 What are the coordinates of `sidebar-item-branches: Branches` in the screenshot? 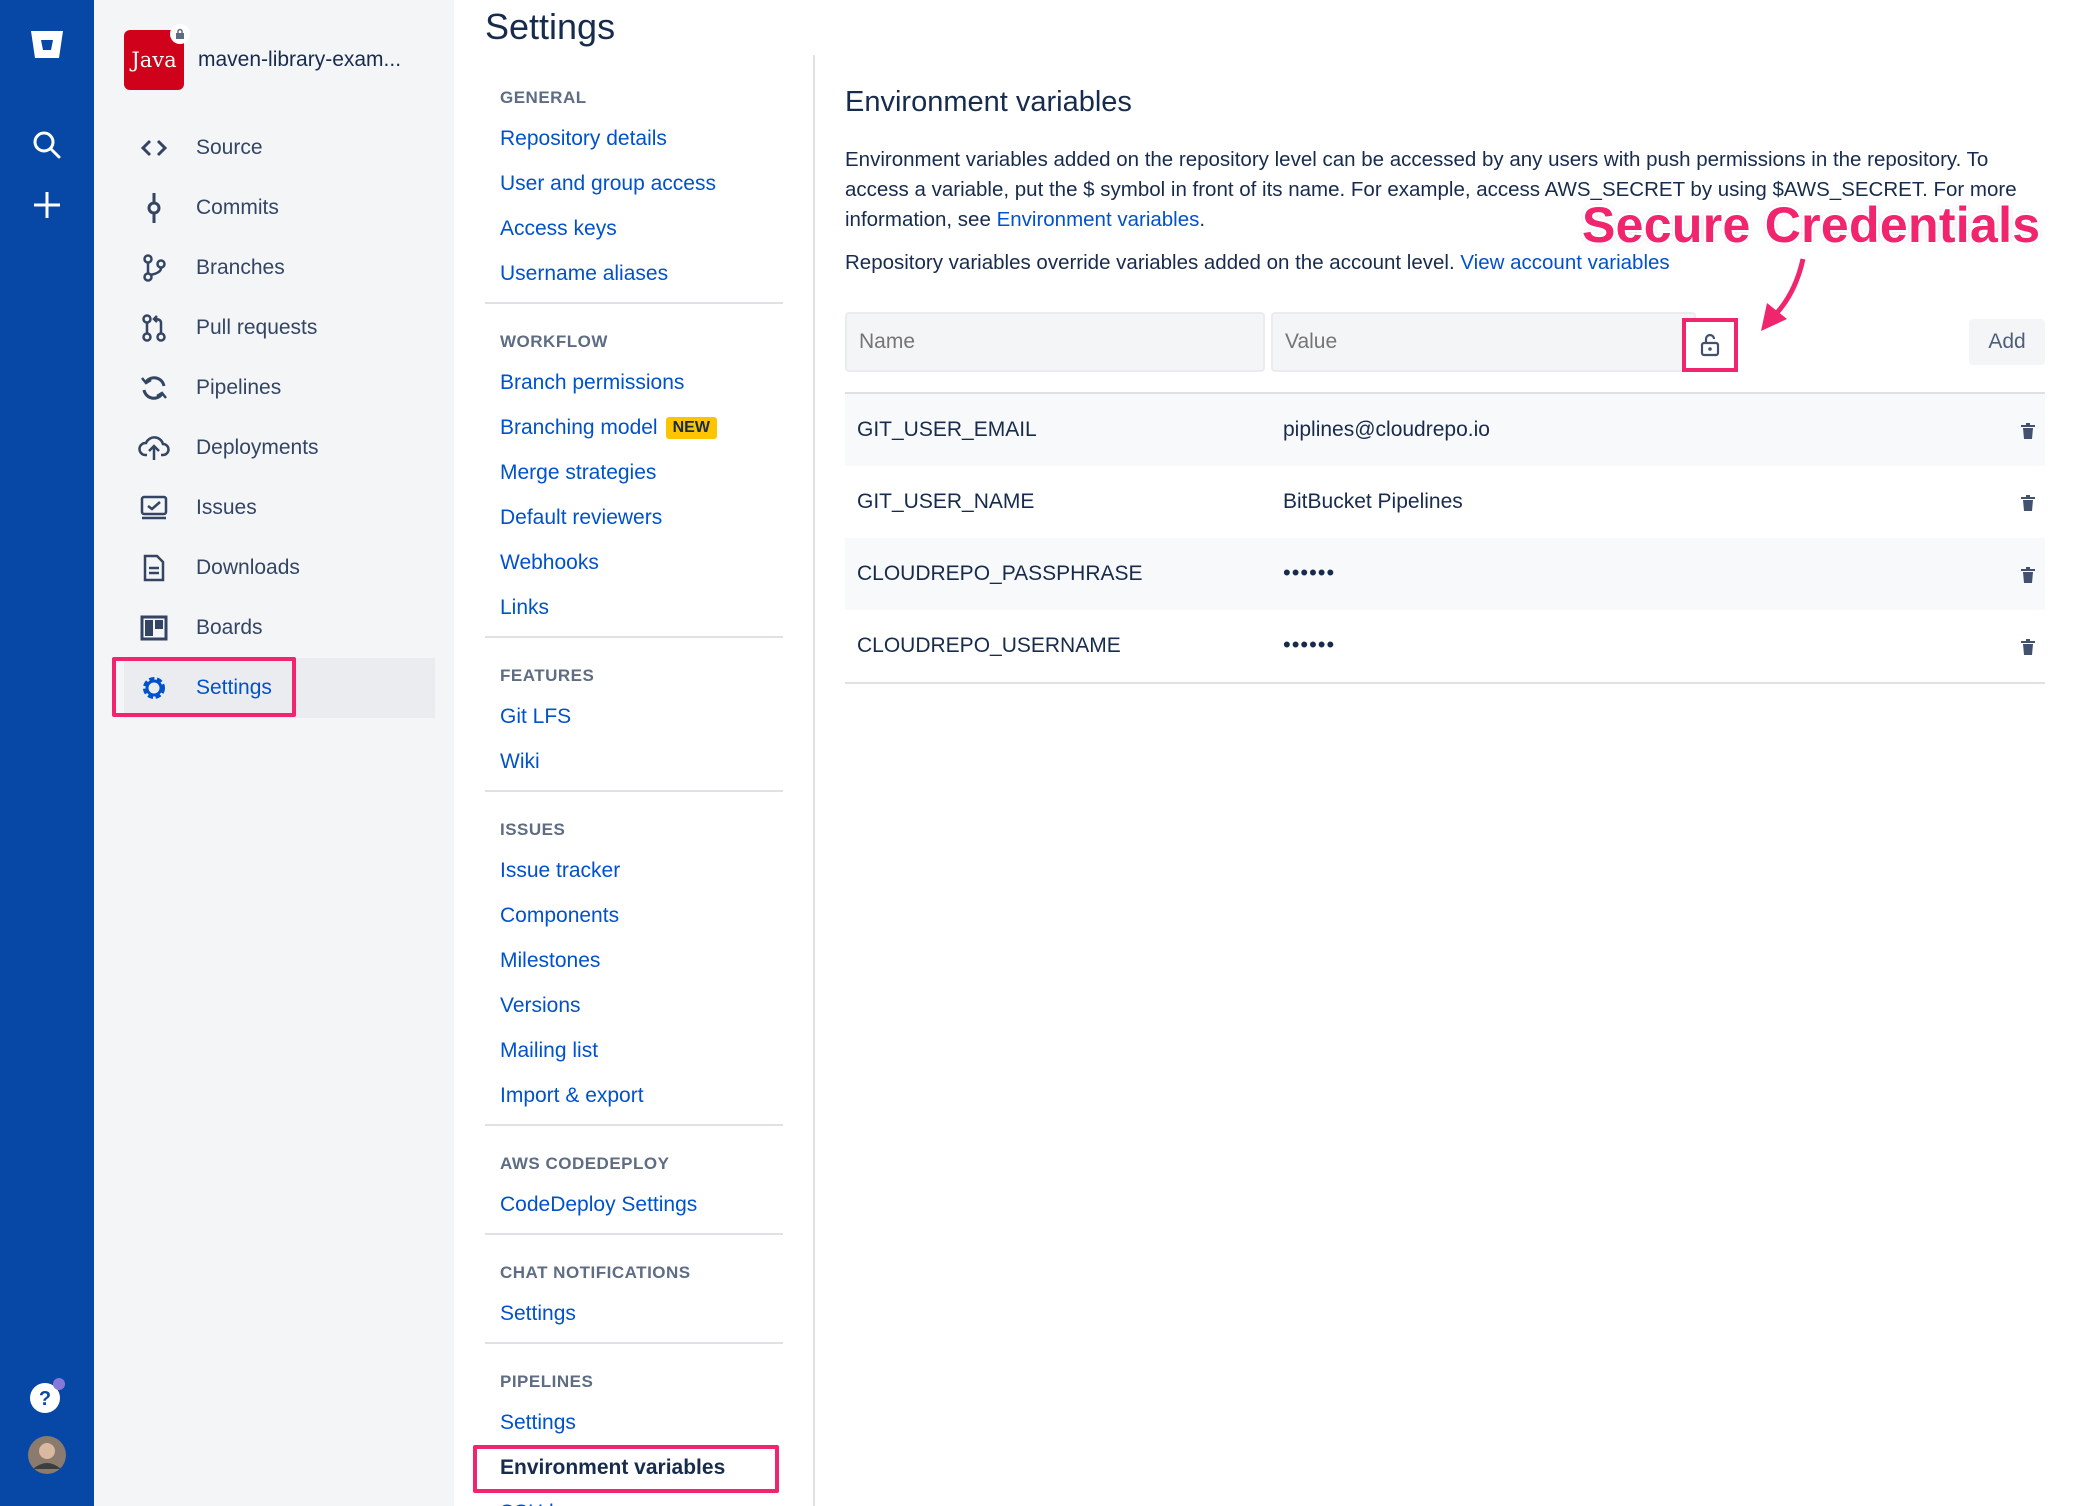 It's located at (274, 268).